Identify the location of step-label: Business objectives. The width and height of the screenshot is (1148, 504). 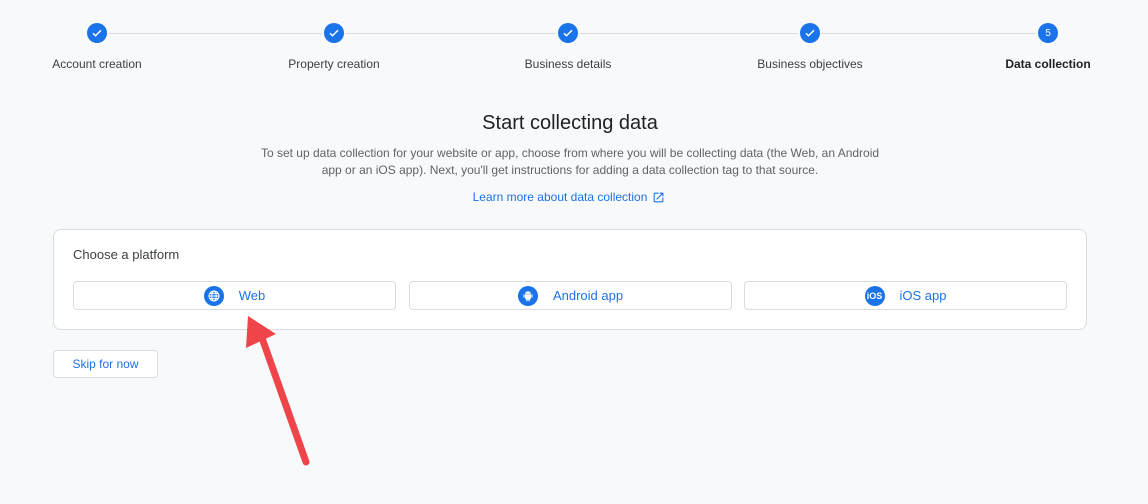
(810, 64).